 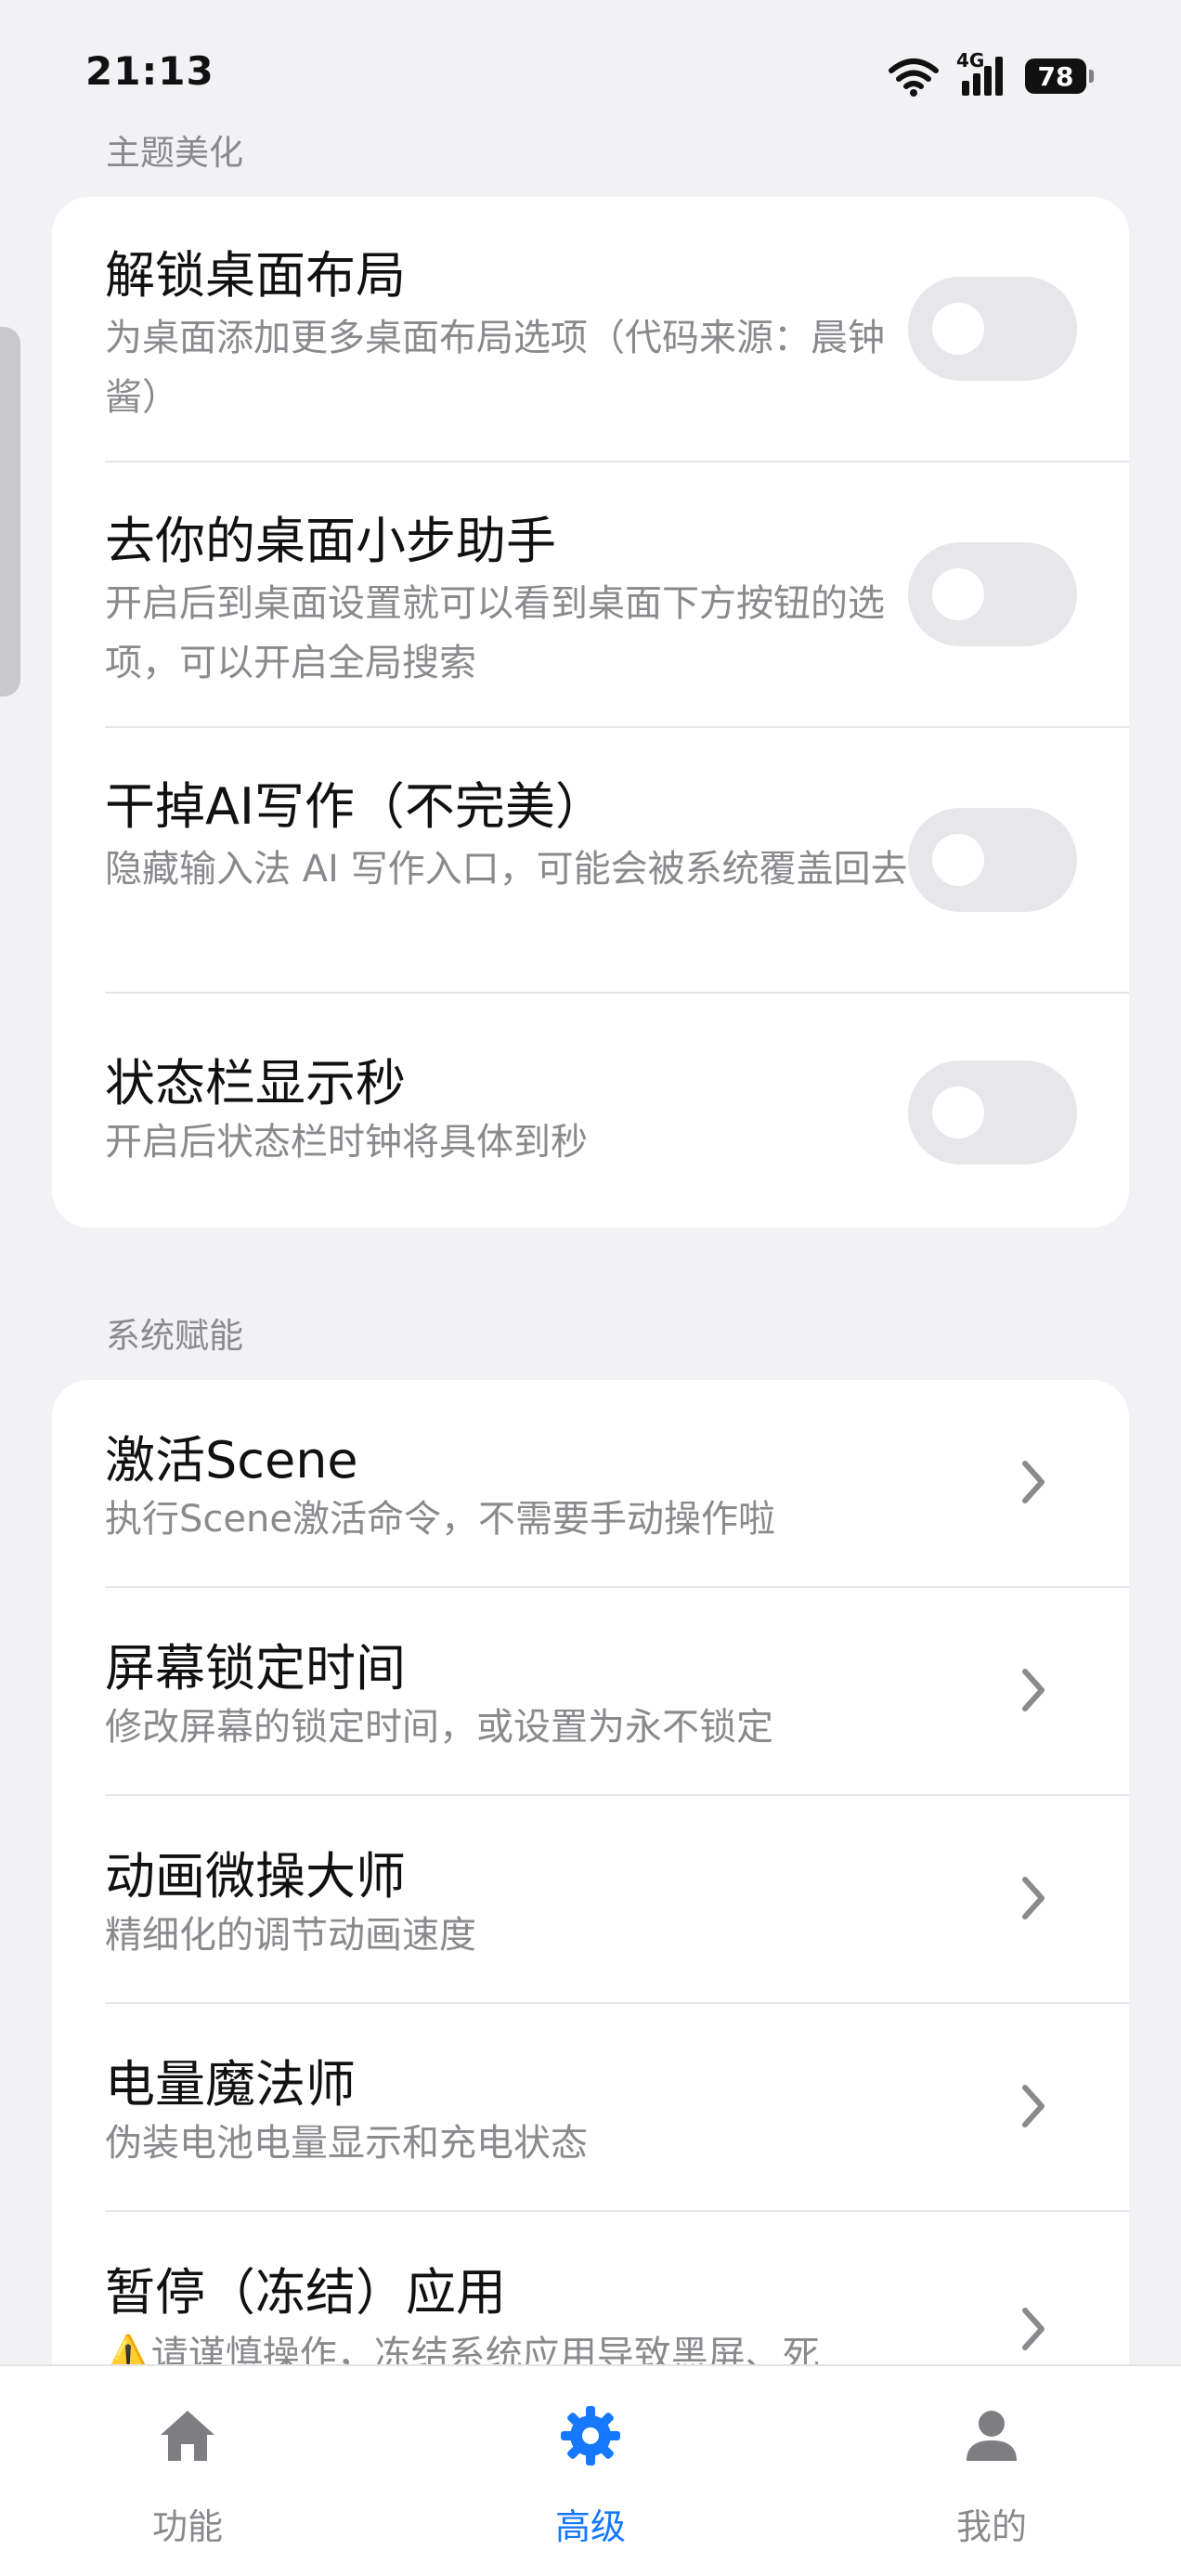 I want to click on nav-row-animation-master: 动画微操大师 精细化的调节动画速度, so click(x=617, y=1900).